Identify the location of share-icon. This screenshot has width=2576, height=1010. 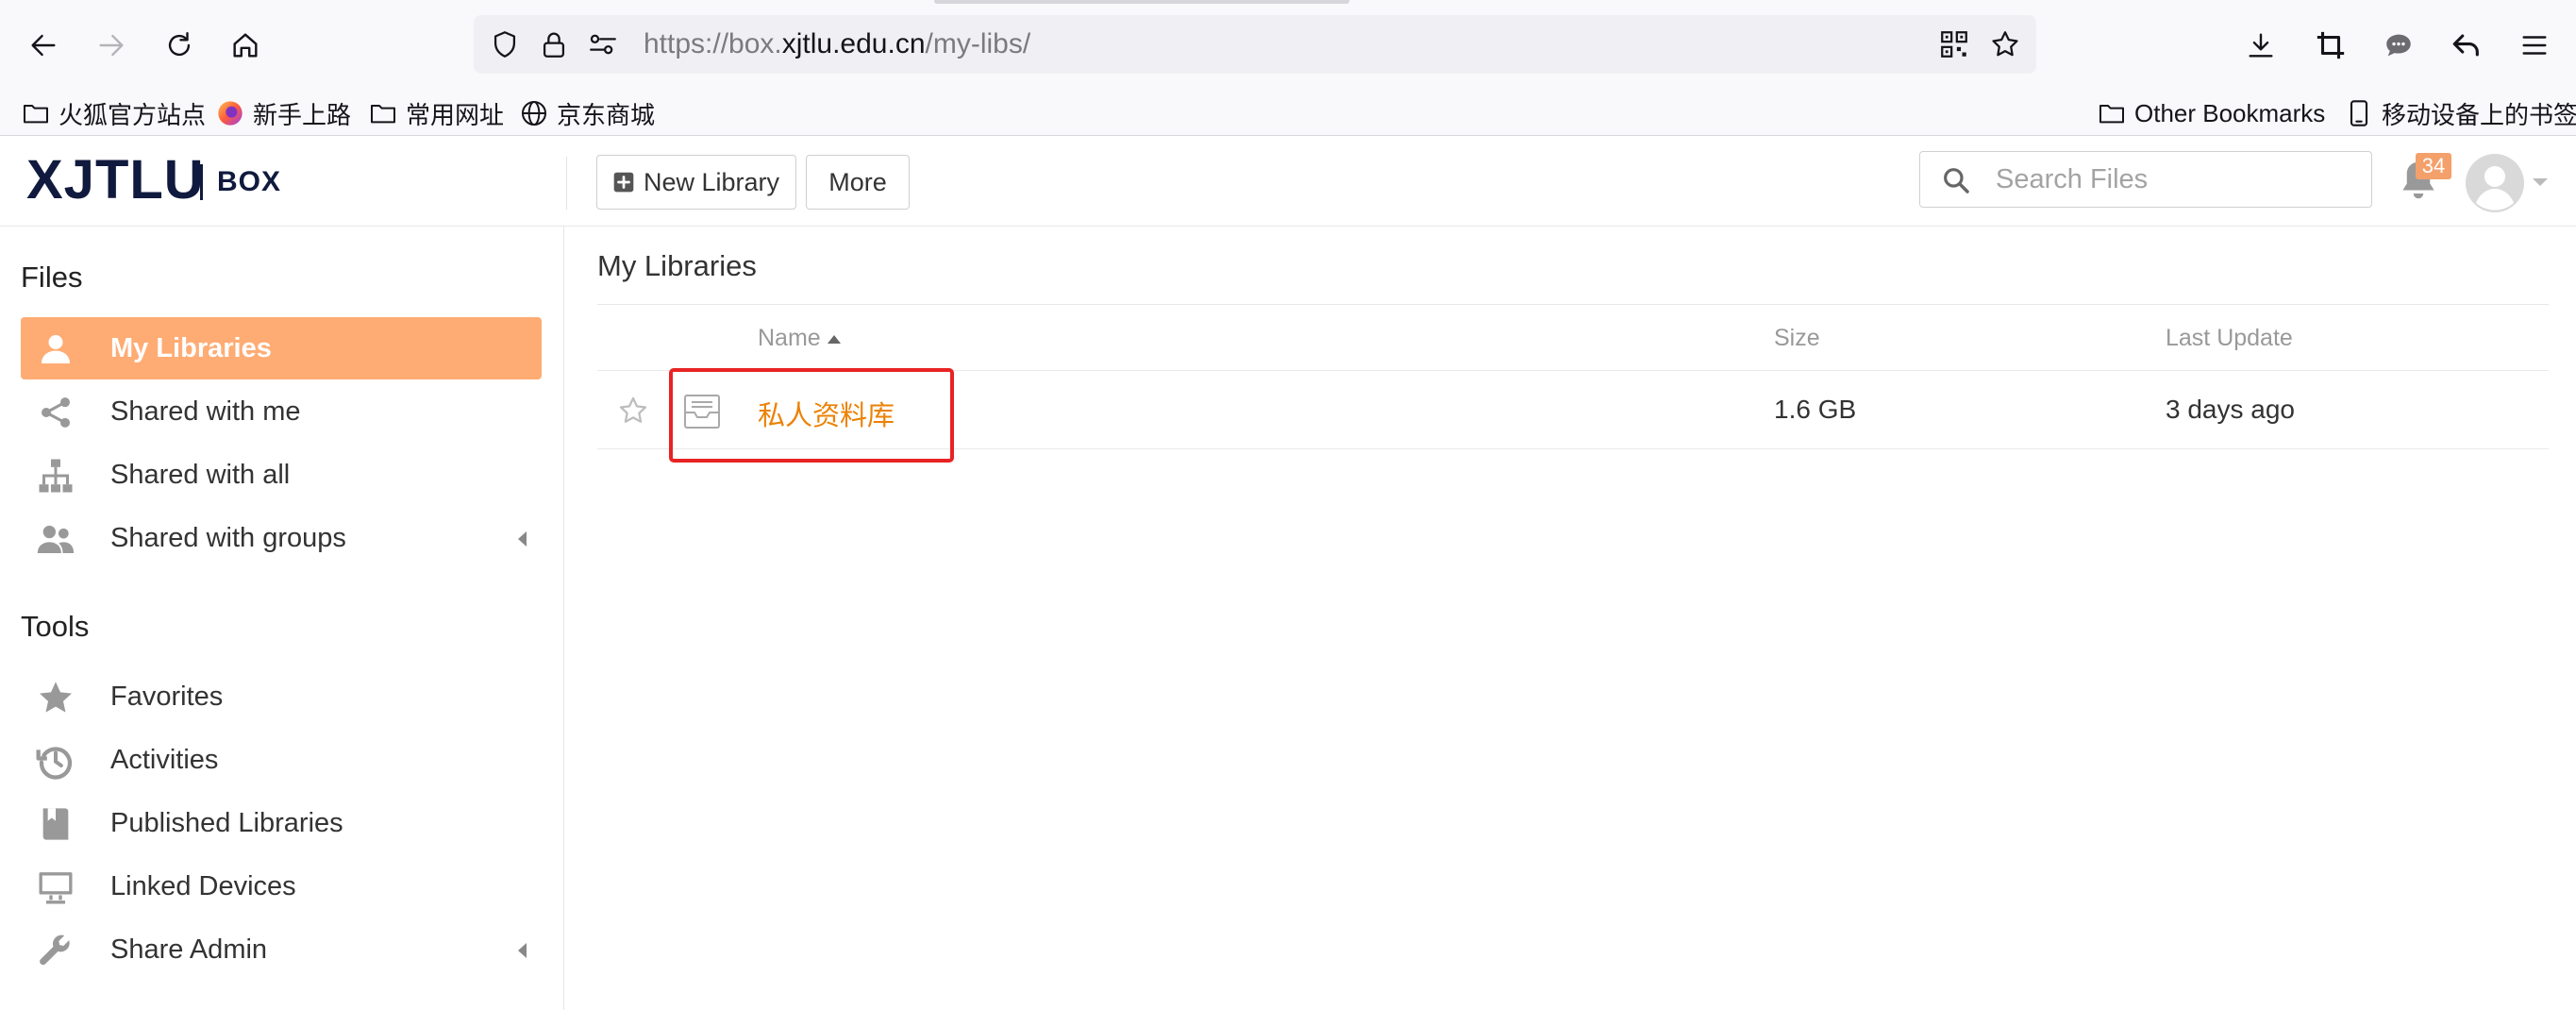
(56, 412).